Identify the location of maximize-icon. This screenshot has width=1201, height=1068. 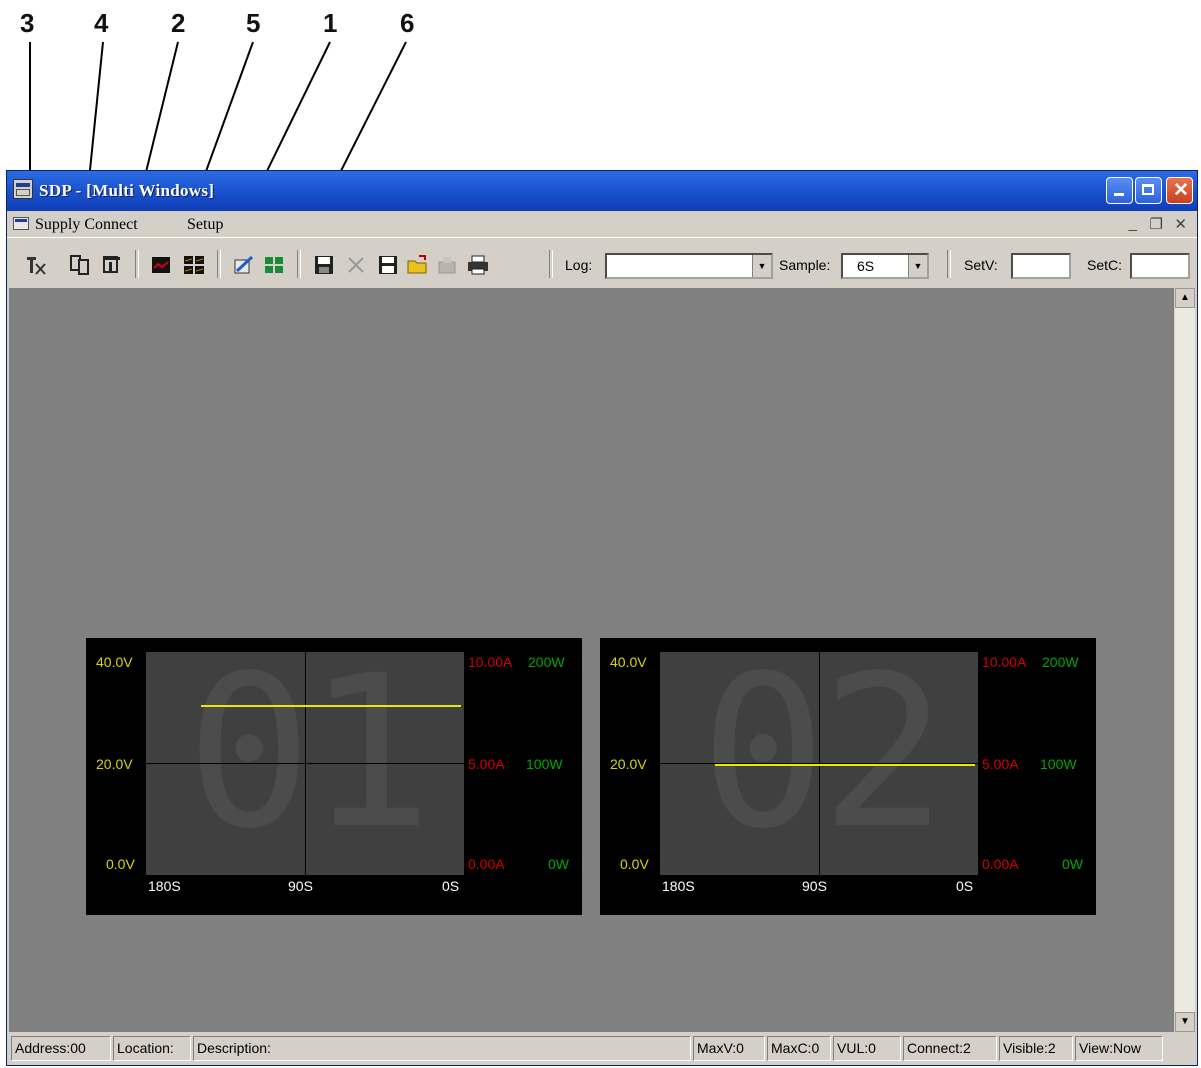
(1148, 189).